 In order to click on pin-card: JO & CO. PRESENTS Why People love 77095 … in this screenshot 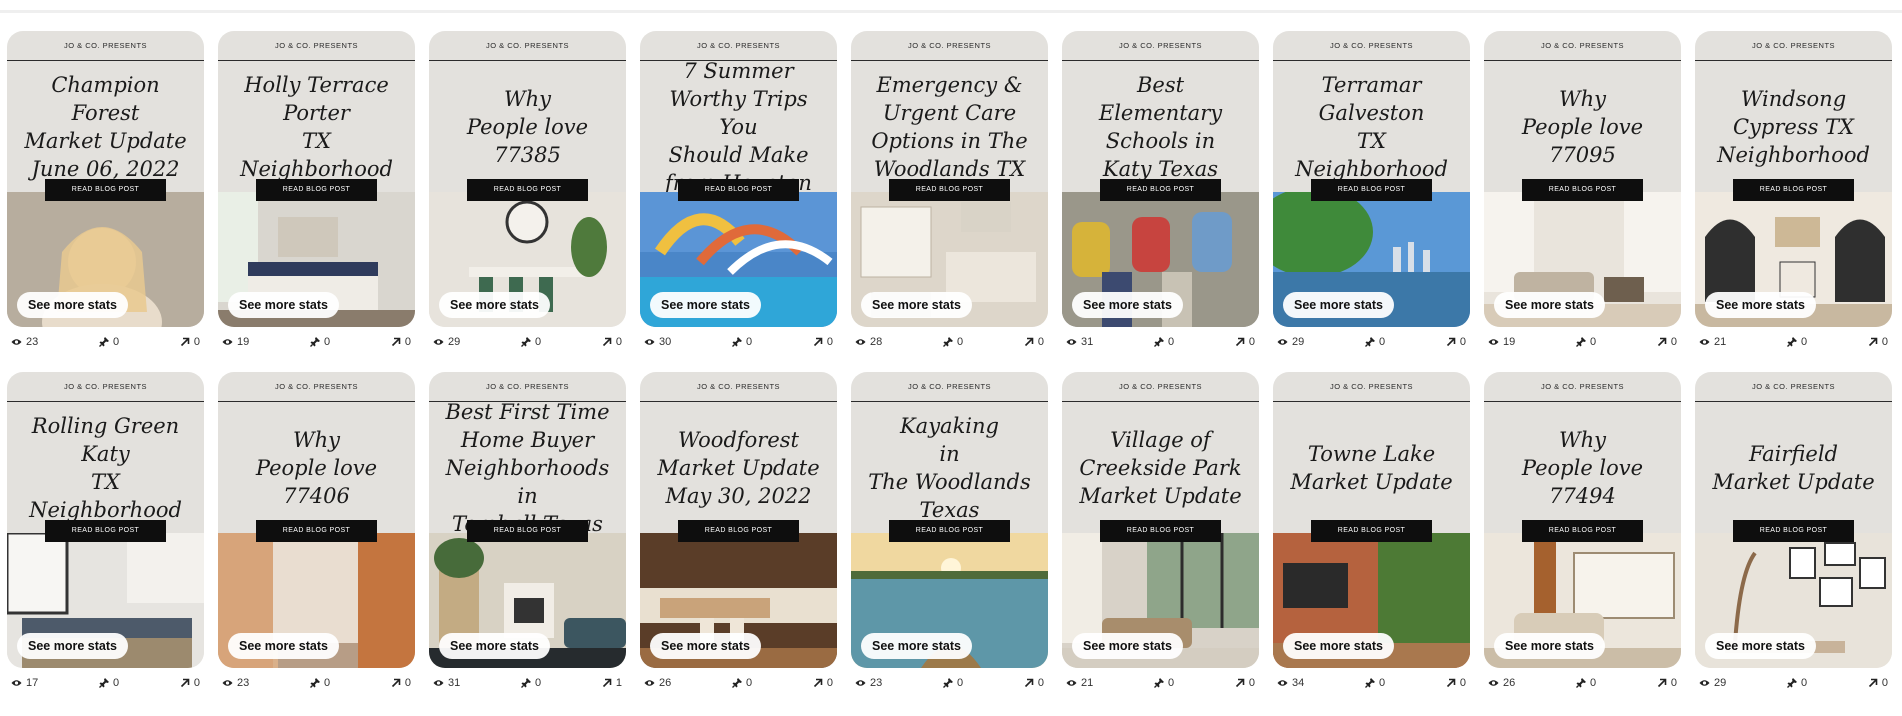, I will do `click(1582, 179)`.